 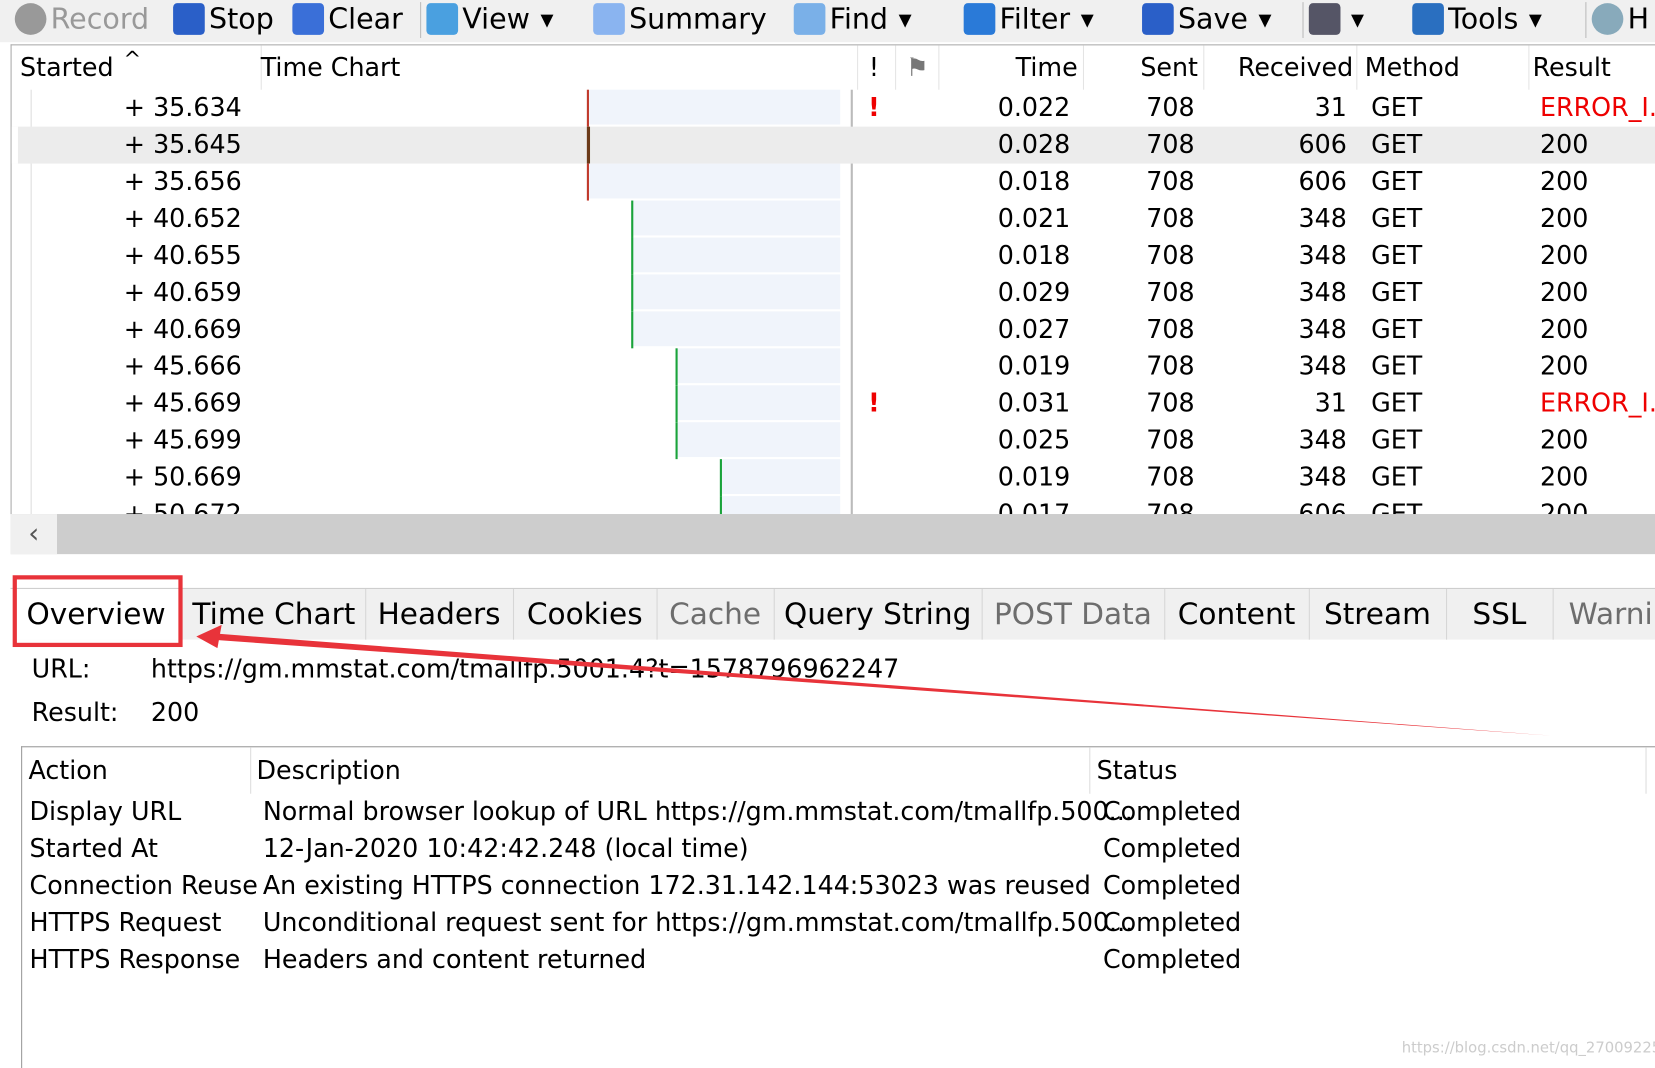 I want to click on annotation-overlay, so click(x=782, y=655).